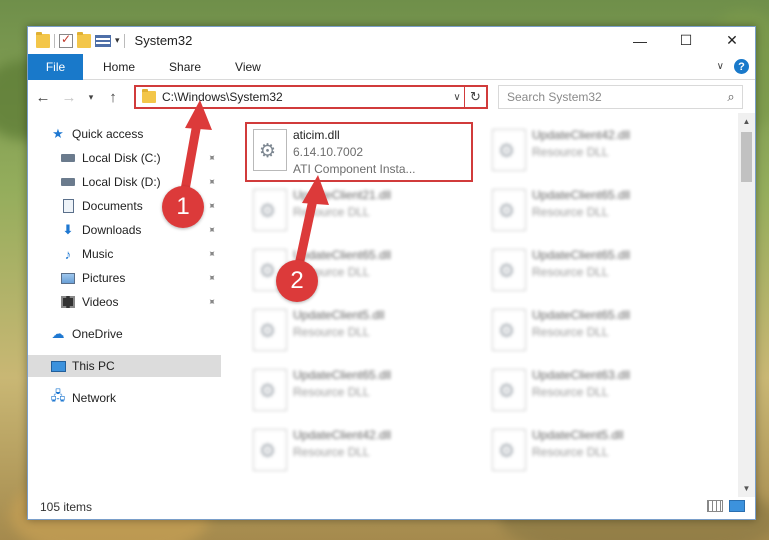 The height and width of the screenshot is (540, 769). What do you see at coordinates (581, 375) in the screenshot?
I see `file-name: UpdateClient63.dll` at bounding box center [581, 375].